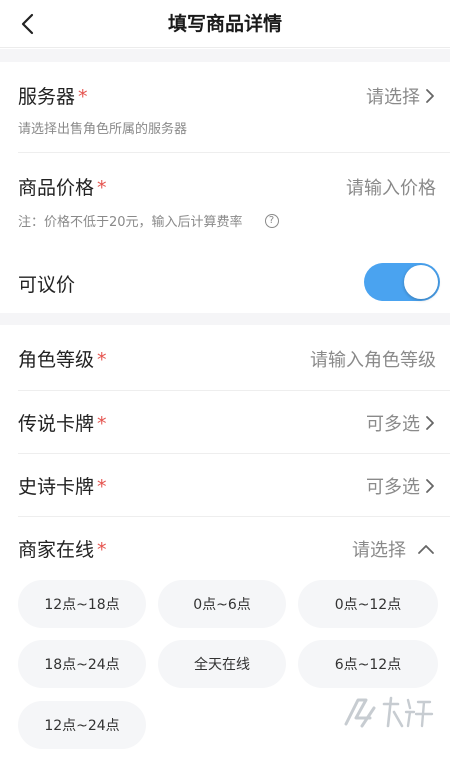 The height and width of the screenshot is (759, 450). I want to click on server-select: 请选择, so click(401, 96).